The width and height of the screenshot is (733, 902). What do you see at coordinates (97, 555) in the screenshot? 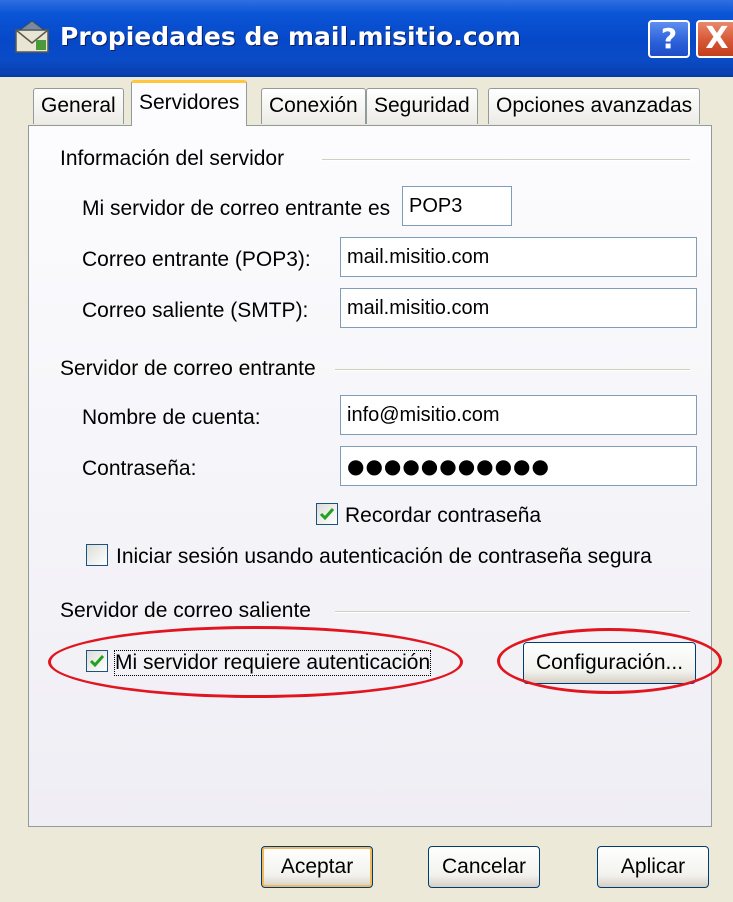
I see `spa-checkbox` at bounding box center [97, 555].